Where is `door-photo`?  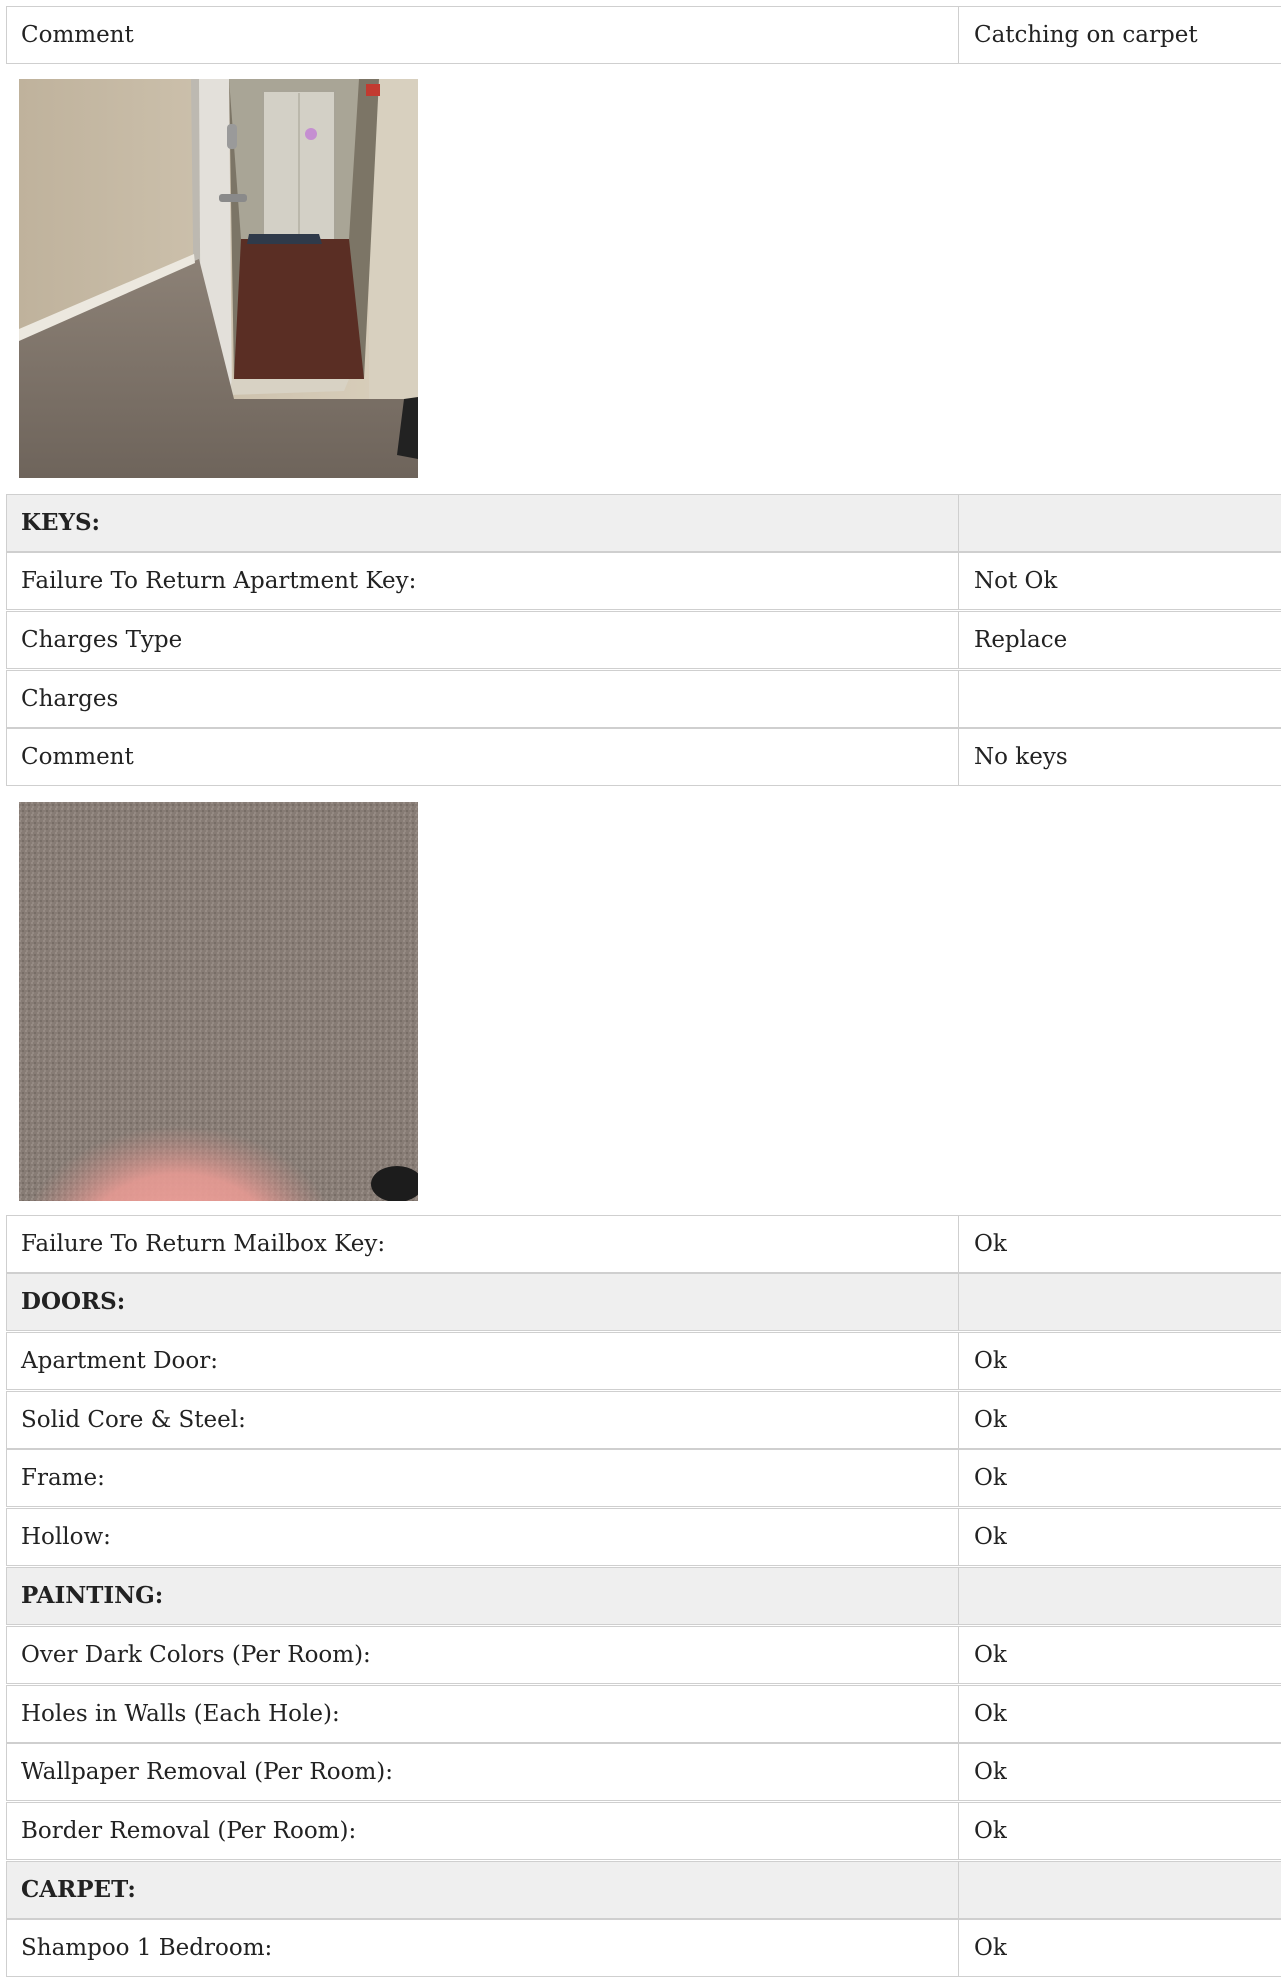
door-photo is located at coordinates (218, 278).